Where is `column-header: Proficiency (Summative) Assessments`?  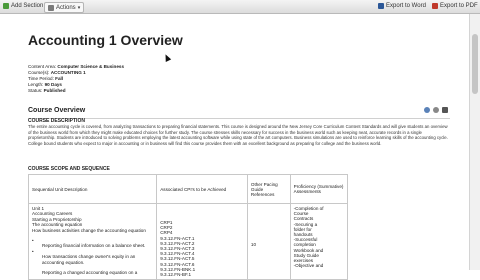 column-header: Proficiency (Summative) Assessments is located at coordinates (319, 189).